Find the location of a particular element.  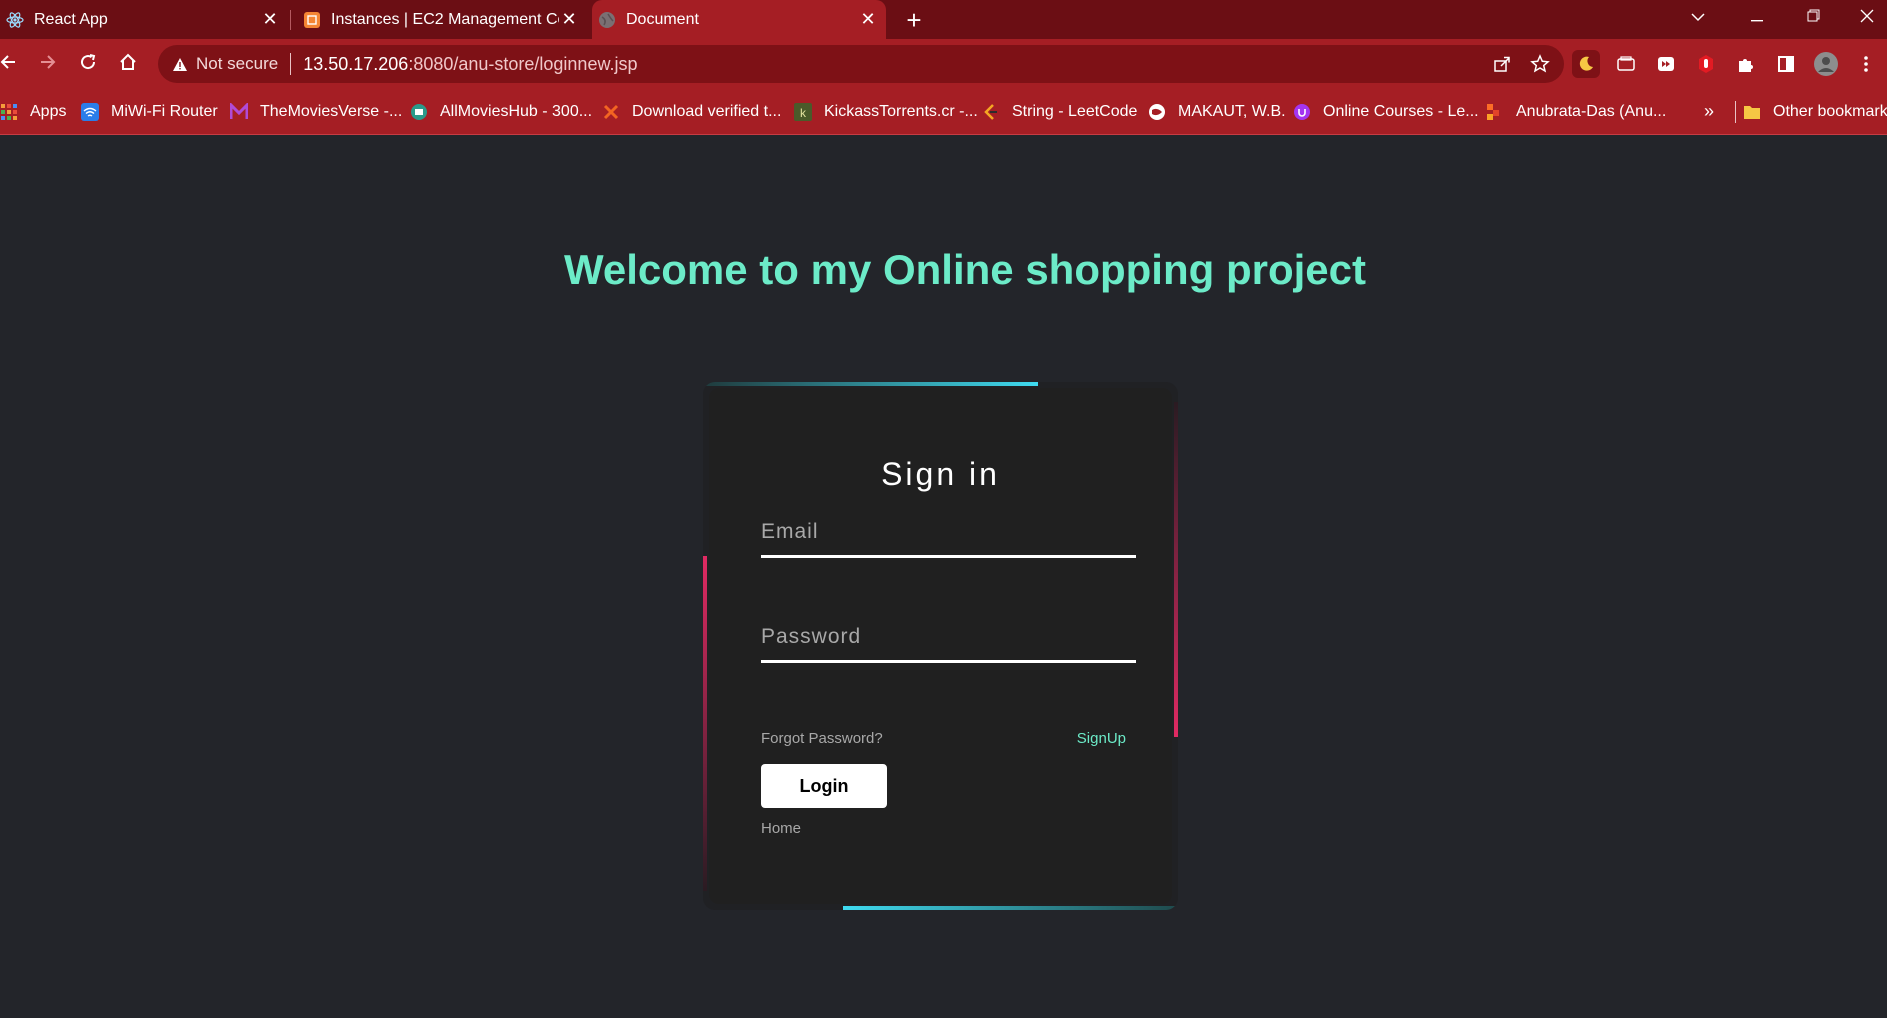

tab-title: React App is located at coordinates (71, 19).